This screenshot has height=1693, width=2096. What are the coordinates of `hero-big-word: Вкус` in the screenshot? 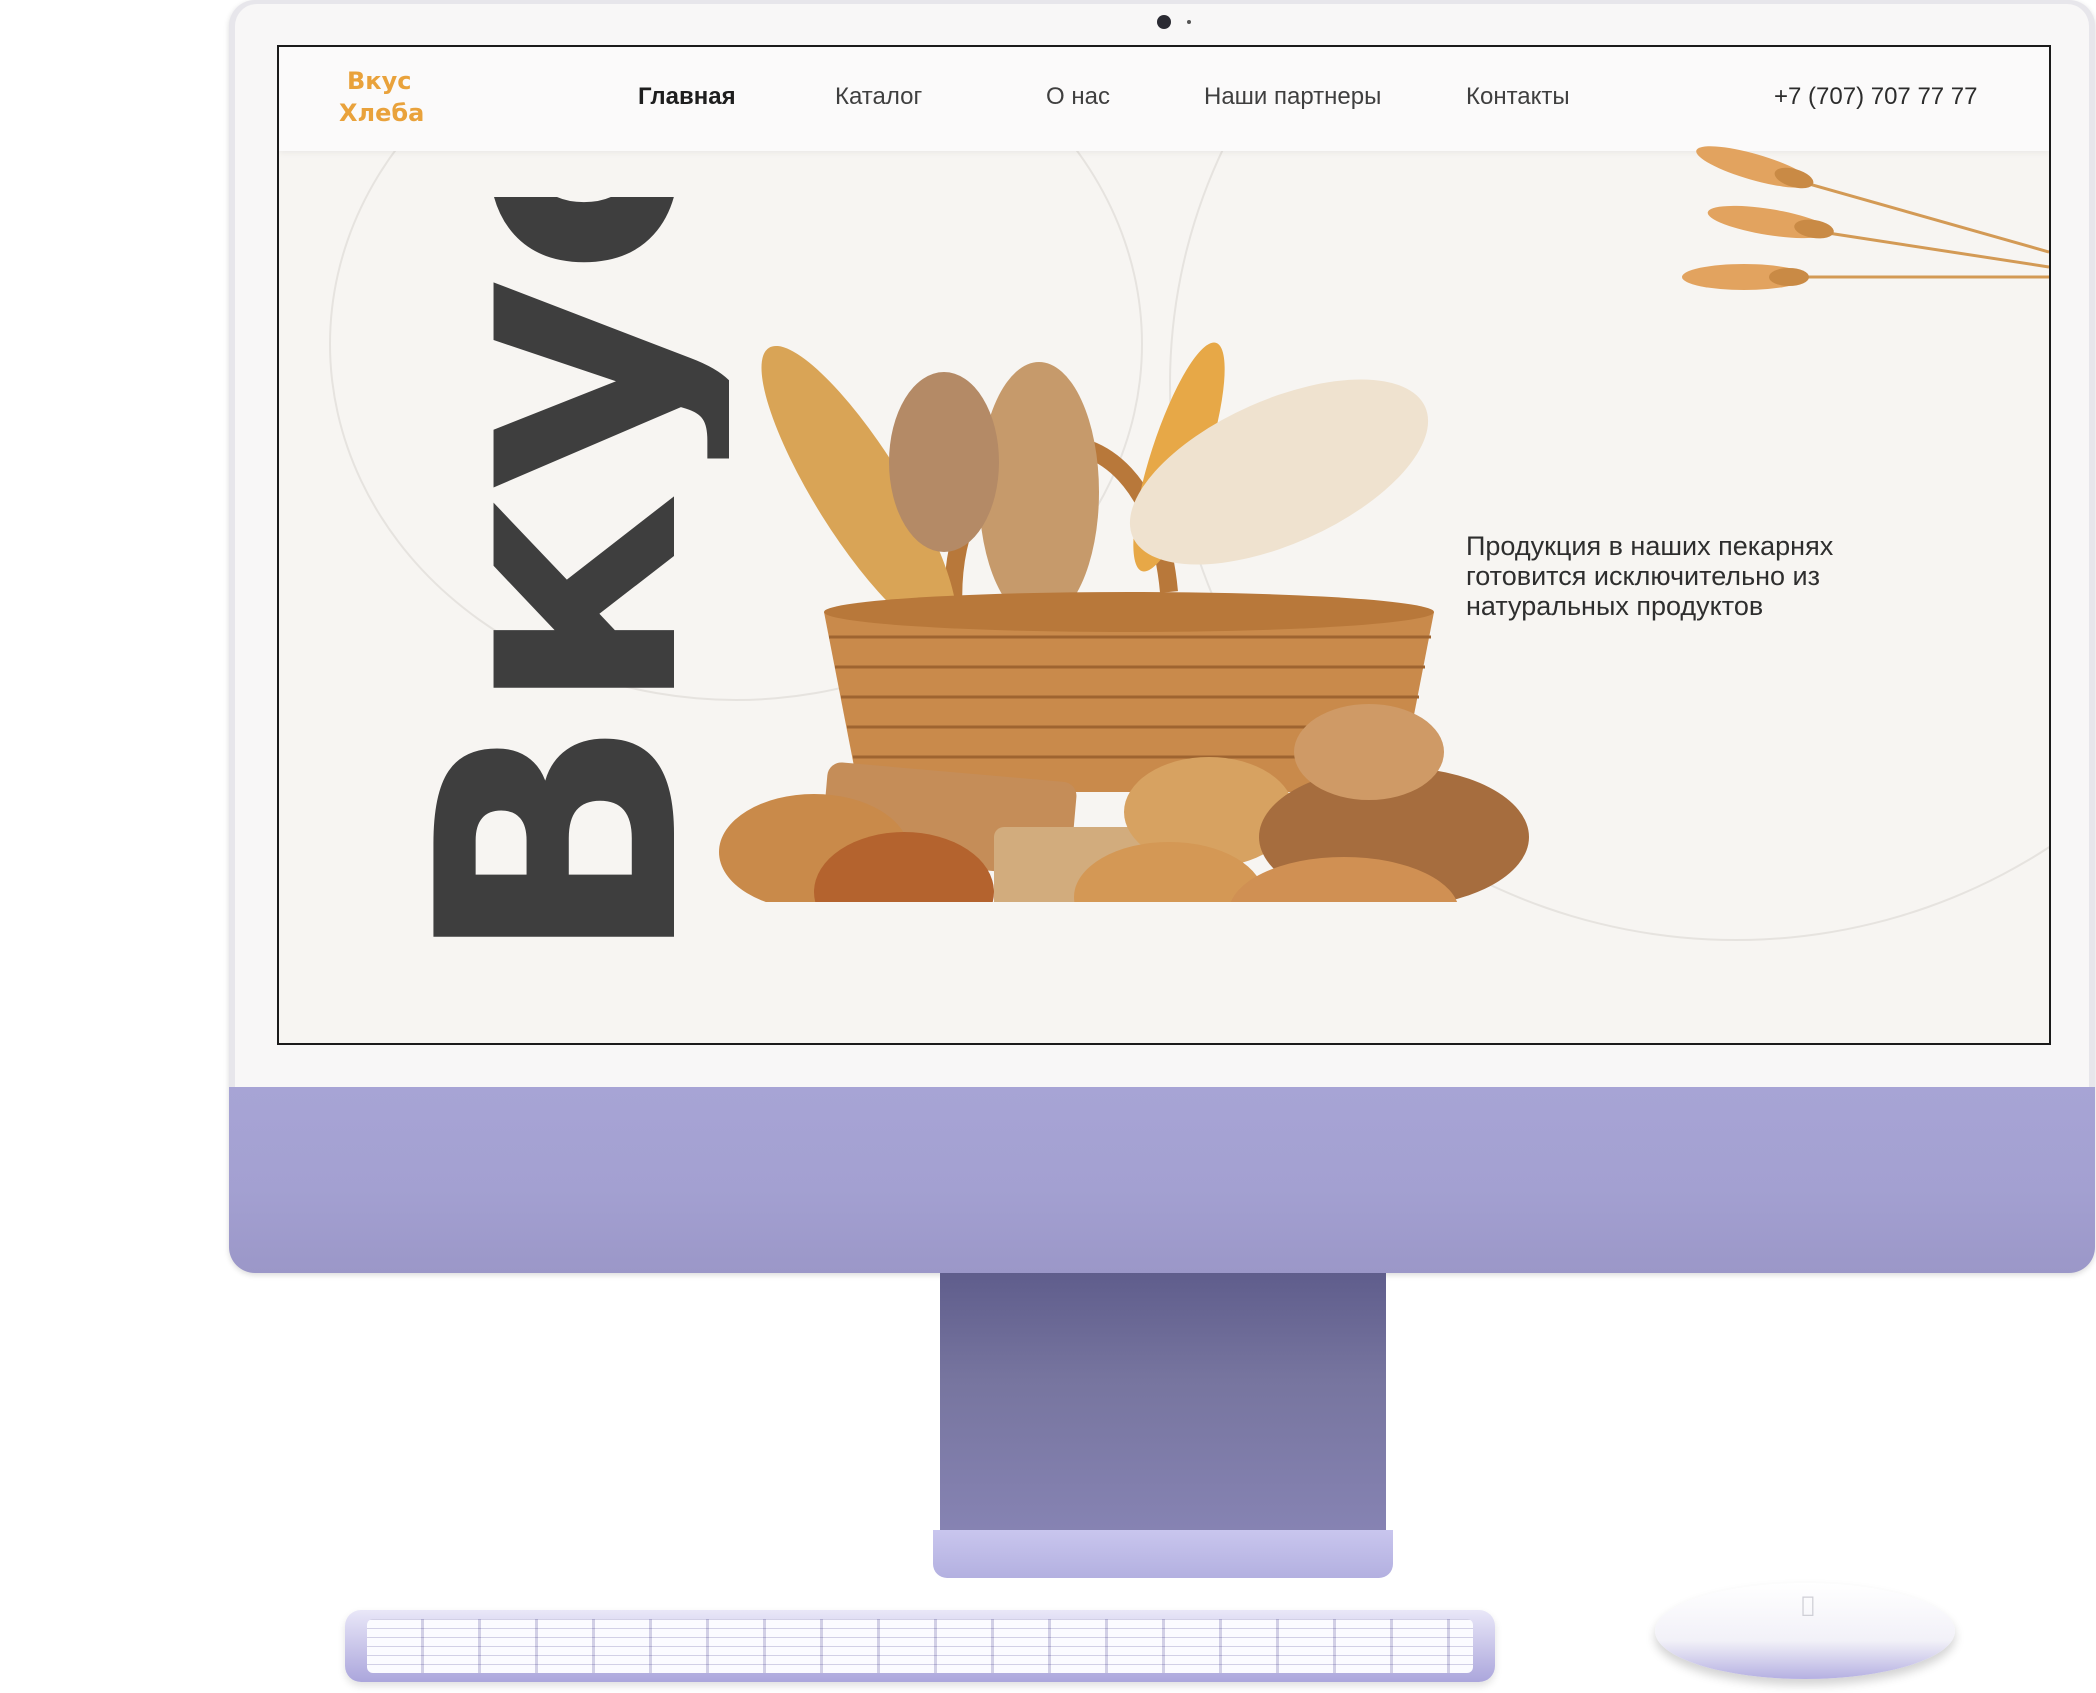 It's located at (548, 582).